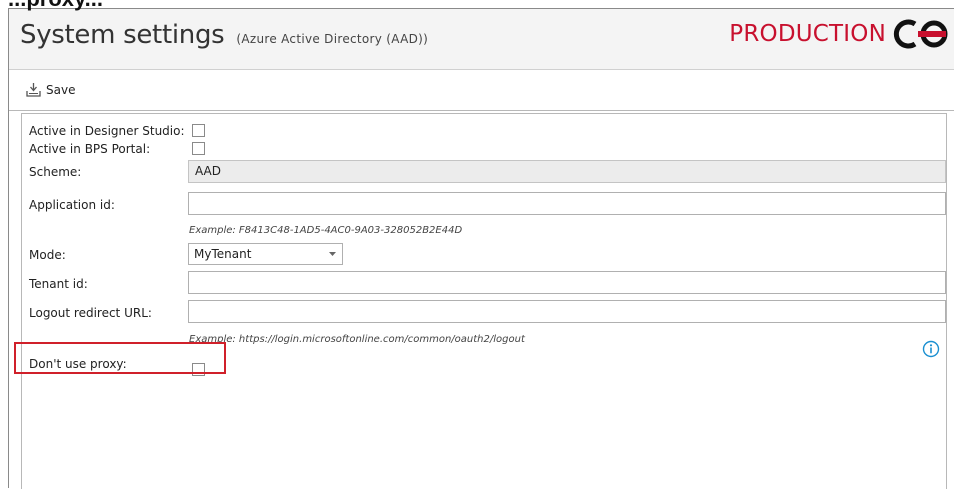  What do you see at coordinates (120, 358) in the screenshot?
I see `proxy-highlight-box` at bounding box center [120, 358].